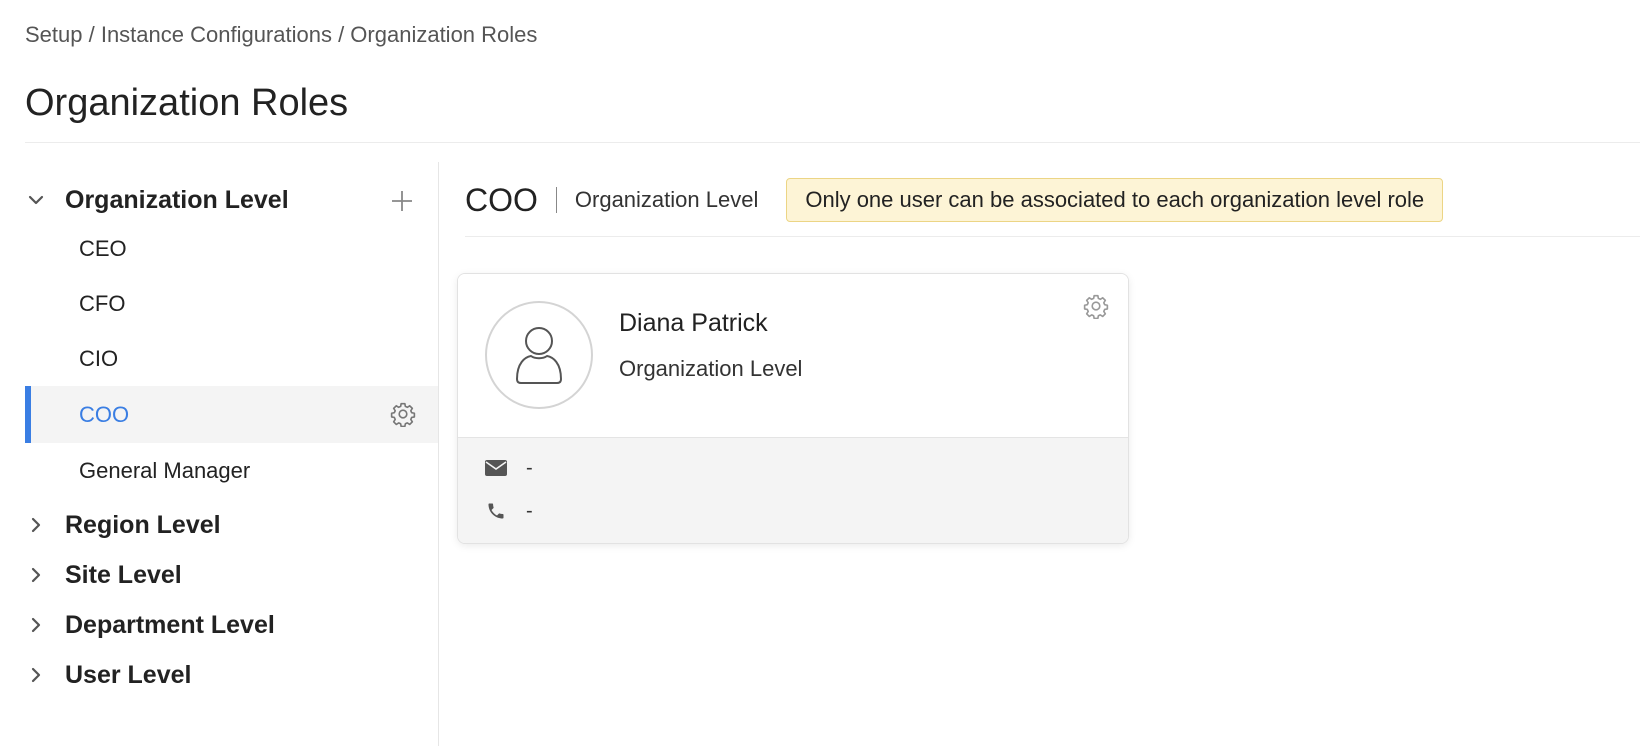 This screenshot has height=746, width=1640. I want to click on plus-icon, so click(402, 201).